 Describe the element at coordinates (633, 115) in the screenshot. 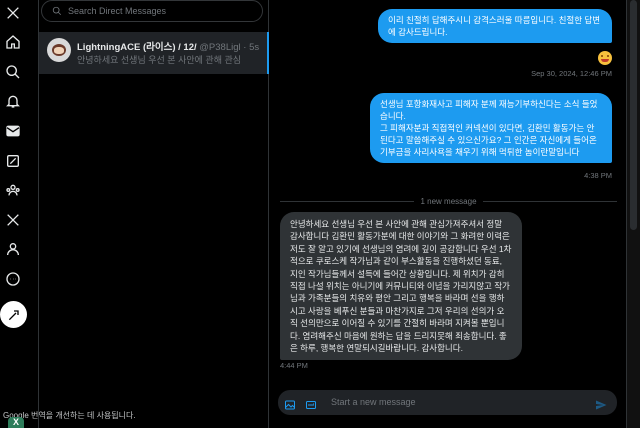

I see `scrollbar-thumb` at that location.